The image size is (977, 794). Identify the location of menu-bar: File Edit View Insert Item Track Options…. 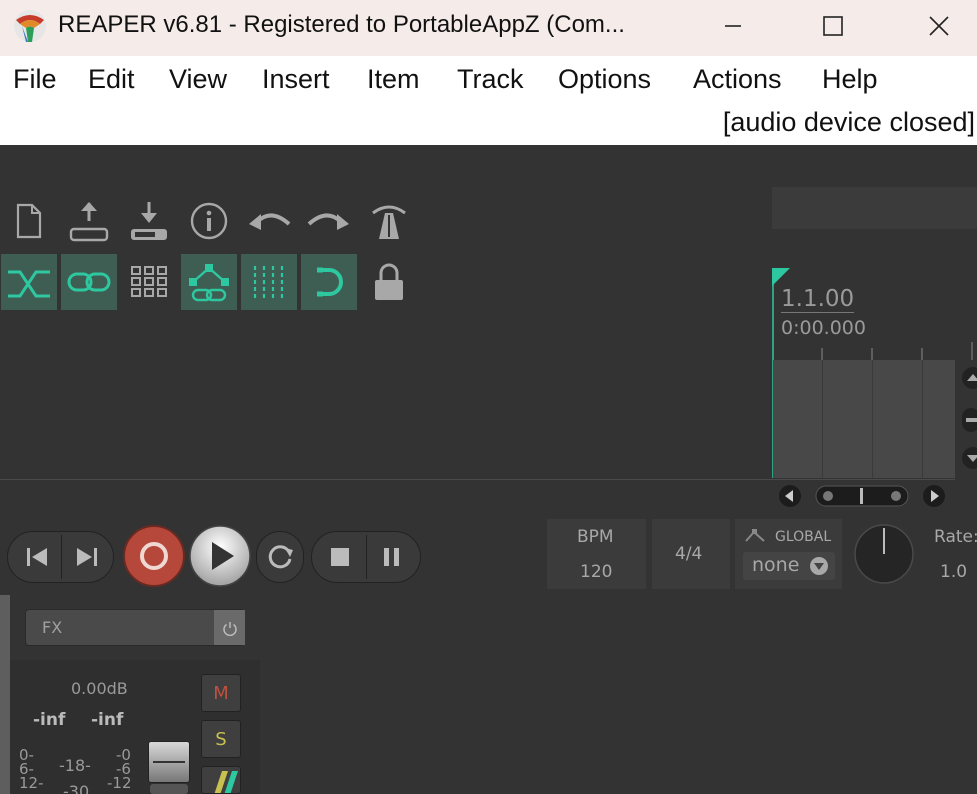
(488, 100).